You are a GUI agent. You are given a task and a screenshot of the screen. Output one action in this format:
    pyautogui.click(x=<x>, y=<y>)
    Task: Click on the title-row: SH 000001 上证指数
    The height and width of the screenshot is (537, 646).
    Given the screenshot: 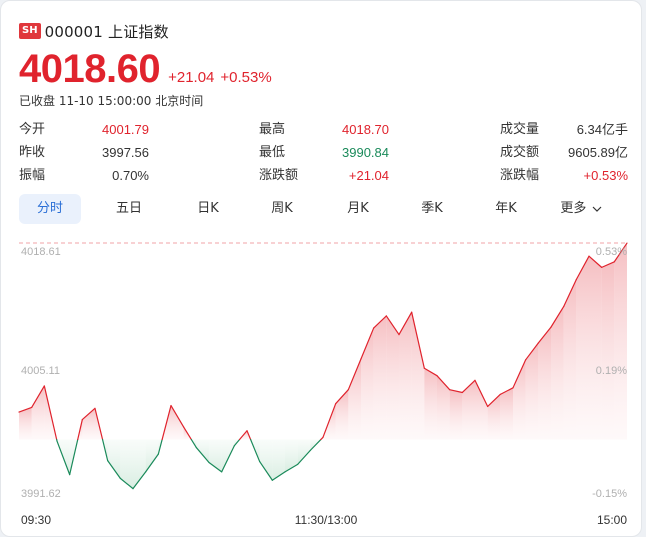 What is the action you would take?
    pyautogui.click(x=94, y=31)
    